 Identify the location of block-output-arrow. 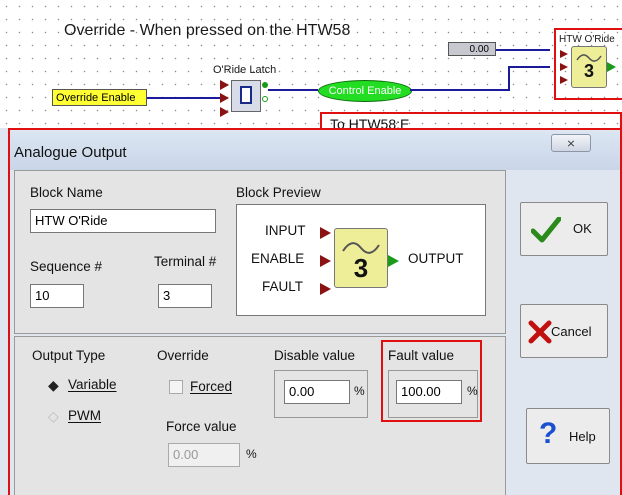
(611, 67).